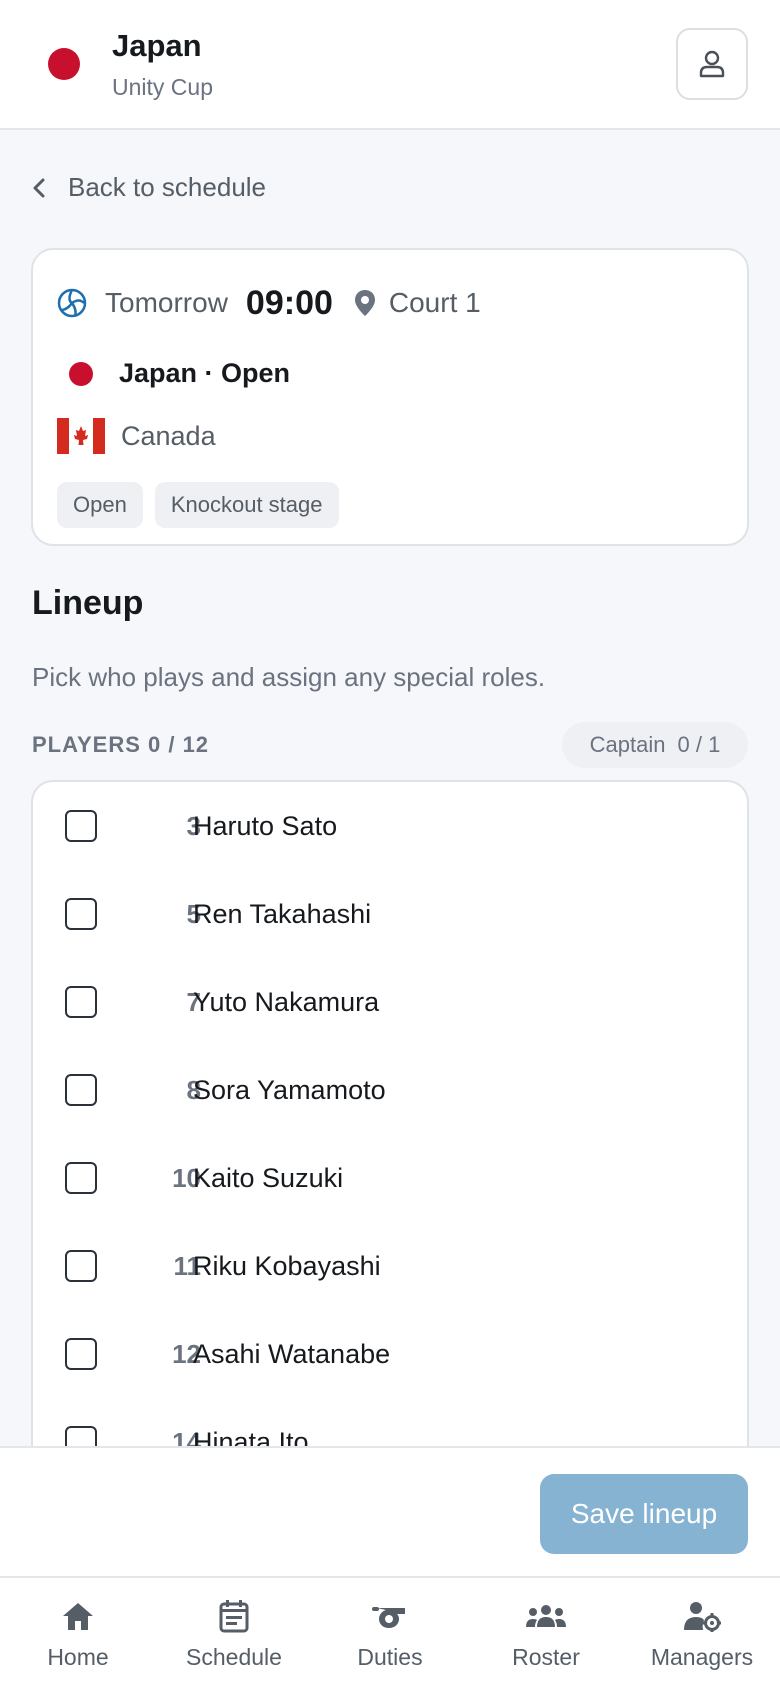 The width and height of the screenshot is (780, 1688). Describe the element at coordinates (81, 436) in the screenshot. I see `canada-flag-icon` at that location.